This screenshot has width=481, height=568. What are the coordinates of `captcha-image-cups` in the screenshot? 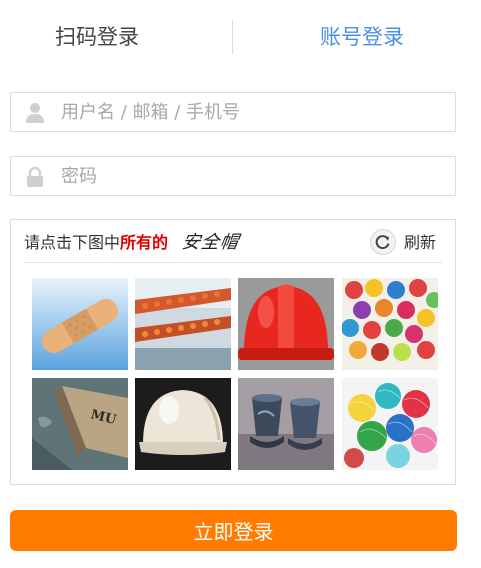 It's located at (286, 424).